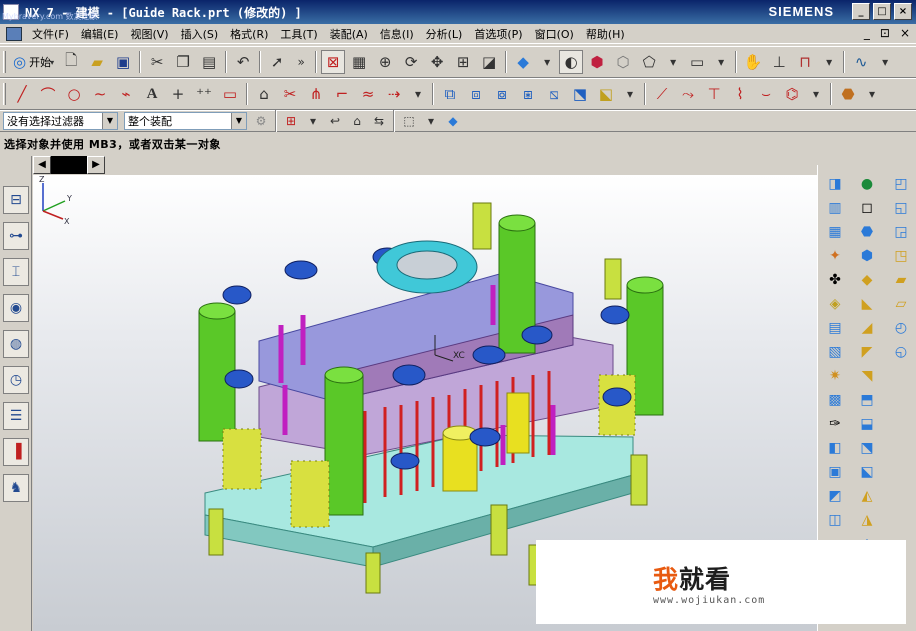 The image size is (916, 631). I want to click on menu-assemblies: 装配(A), so click(349, 34).